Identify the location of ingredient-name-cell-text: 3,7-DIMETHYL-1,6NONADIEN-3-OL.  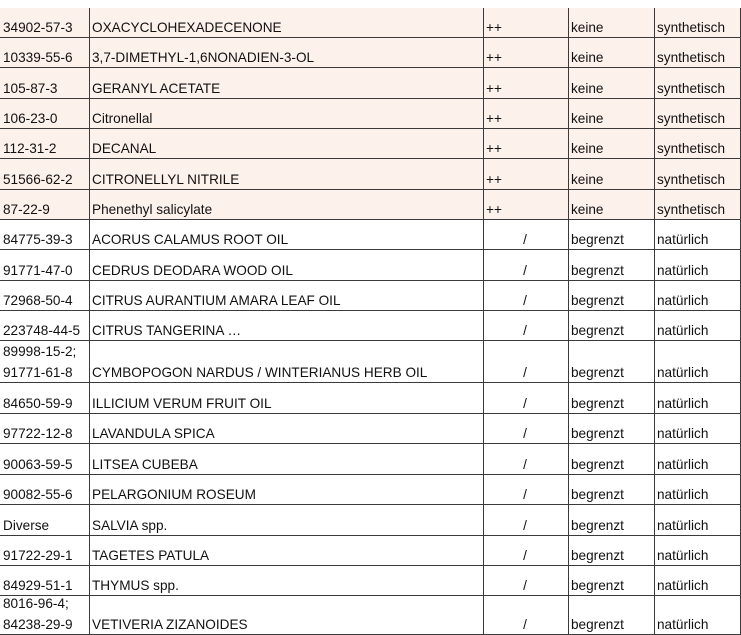
(203, 57).